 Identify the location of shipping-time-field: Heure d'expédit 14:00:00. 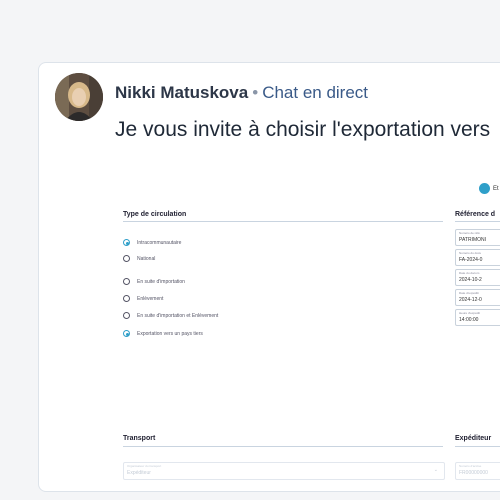
(477, 317).